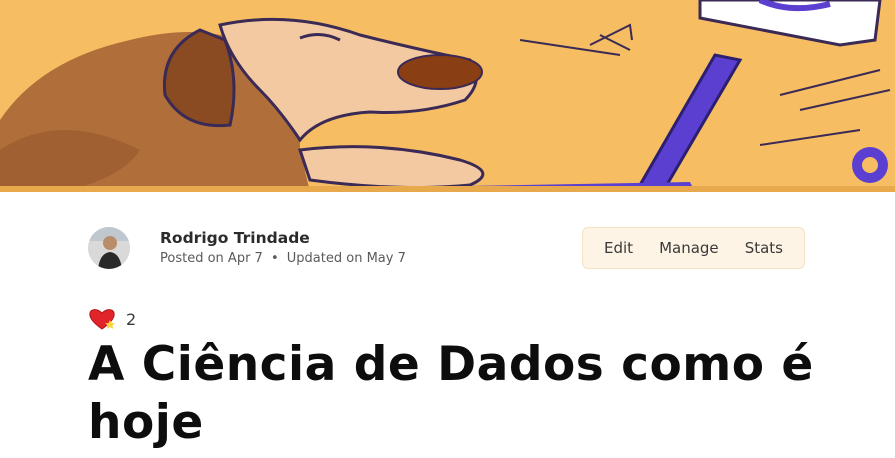 The height and width of the screenshot is (458, 895). Describe the element at coordinates (764, 248) in the screenshot. I see `stats-button: Stats` at that location.